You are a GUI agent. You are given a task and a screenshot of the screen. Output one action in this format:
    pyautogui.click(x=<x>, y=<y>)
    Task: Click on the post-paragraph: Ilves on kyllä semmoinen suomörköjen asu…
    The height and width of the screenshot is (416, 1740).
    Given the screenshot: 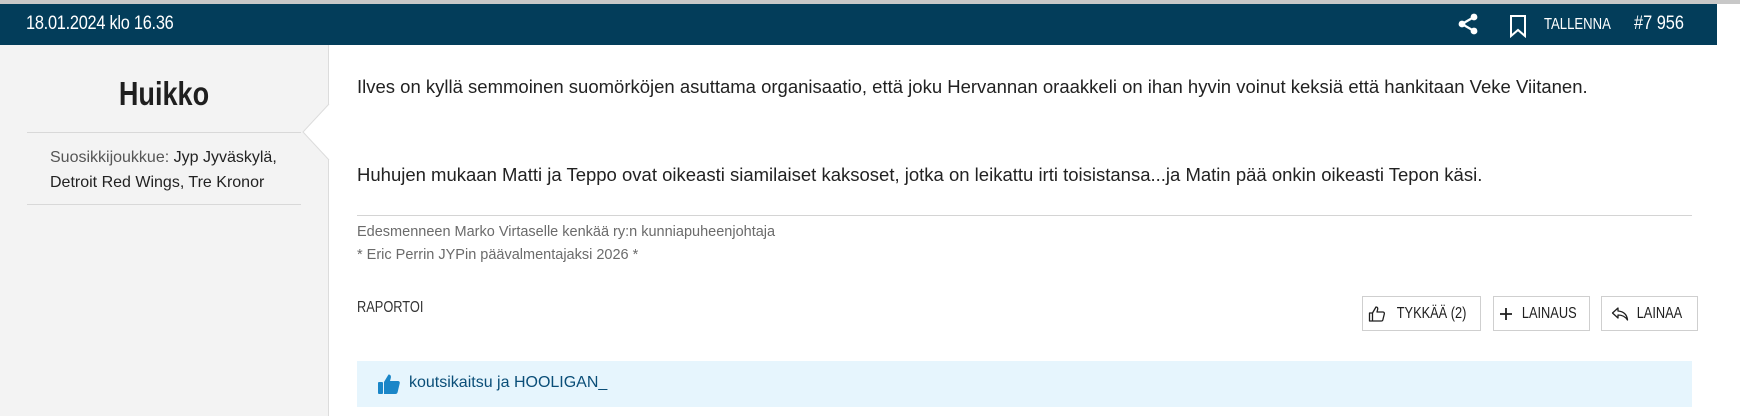 What is the action you would take?
    pyautogui.click(x=972, y=86)
    